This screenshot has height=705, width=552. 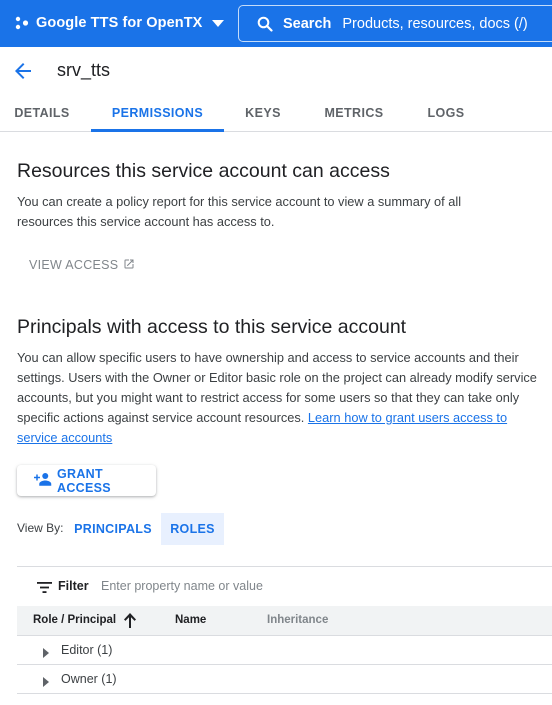 I want to click on title-row: srv_tts, so click(x=276, y=71).